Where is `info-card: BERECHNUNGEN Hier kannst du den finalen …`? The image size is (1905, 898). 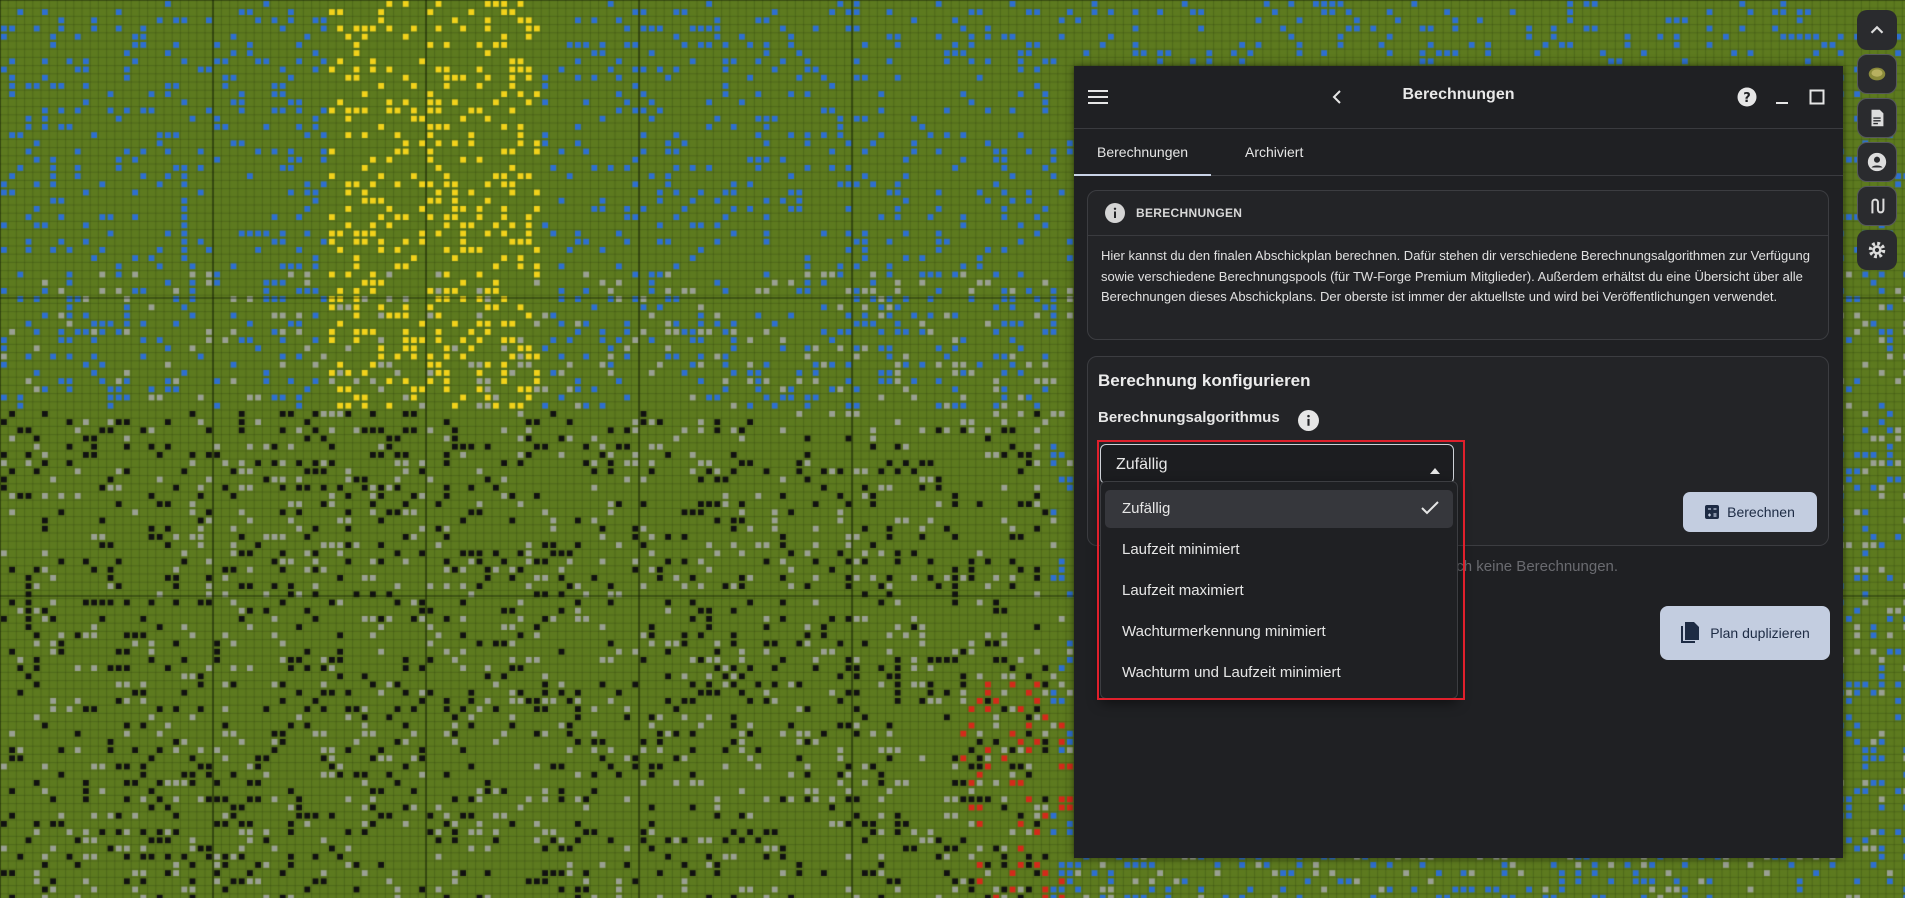 info-card: BERECHNUNGEN Hier kannst du den finalen … is located at coordinates (1458, 265).